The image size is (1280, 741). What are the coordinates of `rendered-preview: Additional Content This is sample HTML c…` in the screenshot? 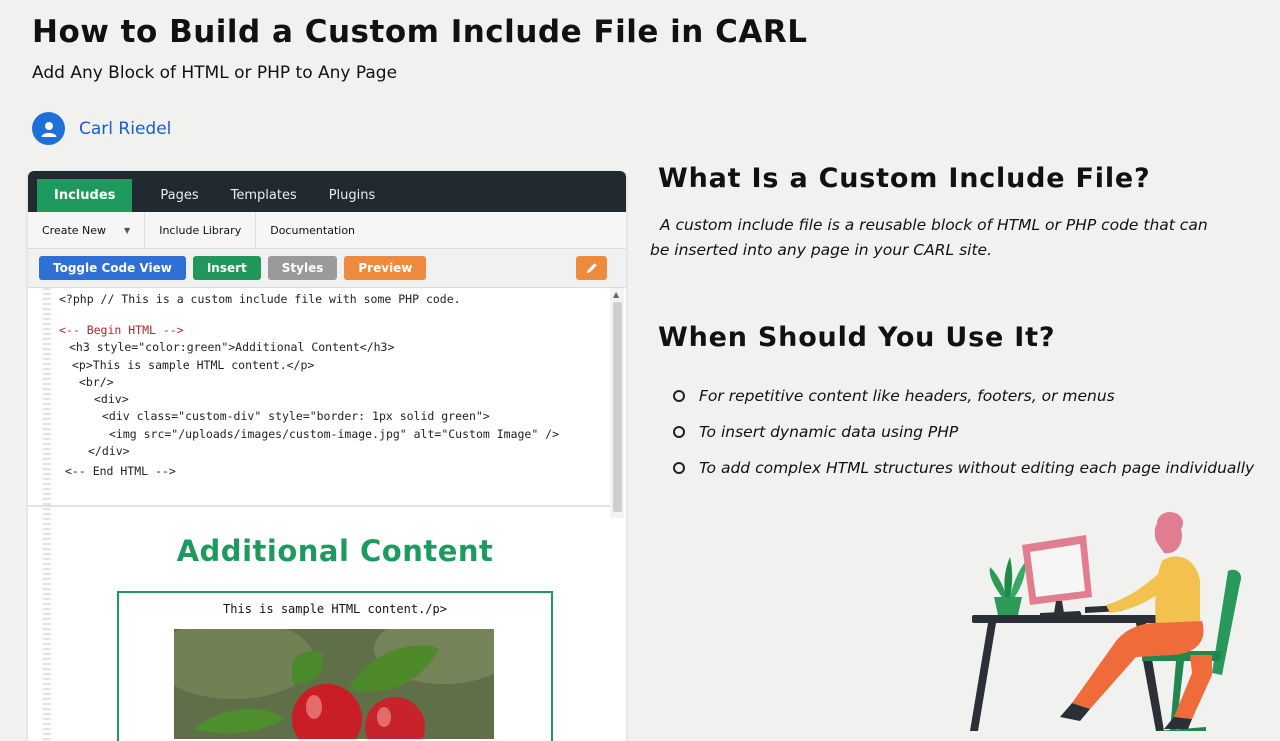 It's located at (331, 625).